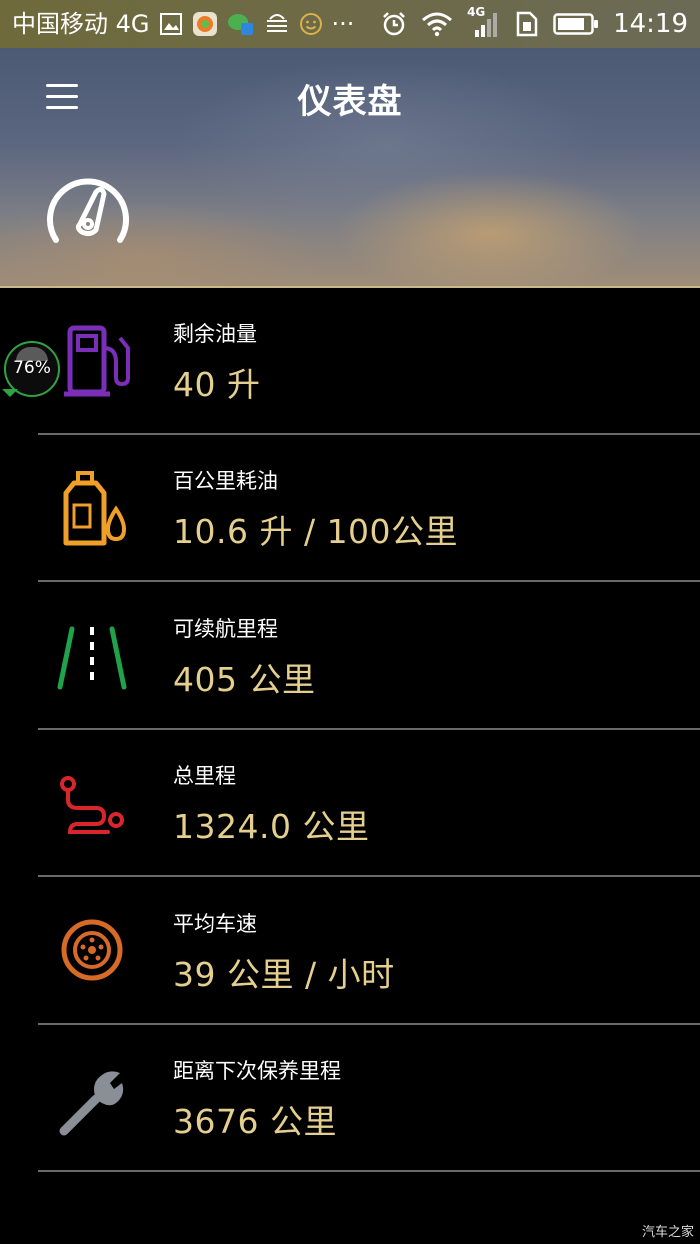  What do you see at coordinates (350, 102) in the screenshot?
I see `page-title: 仪表盘` at bounding box center [350, 102].